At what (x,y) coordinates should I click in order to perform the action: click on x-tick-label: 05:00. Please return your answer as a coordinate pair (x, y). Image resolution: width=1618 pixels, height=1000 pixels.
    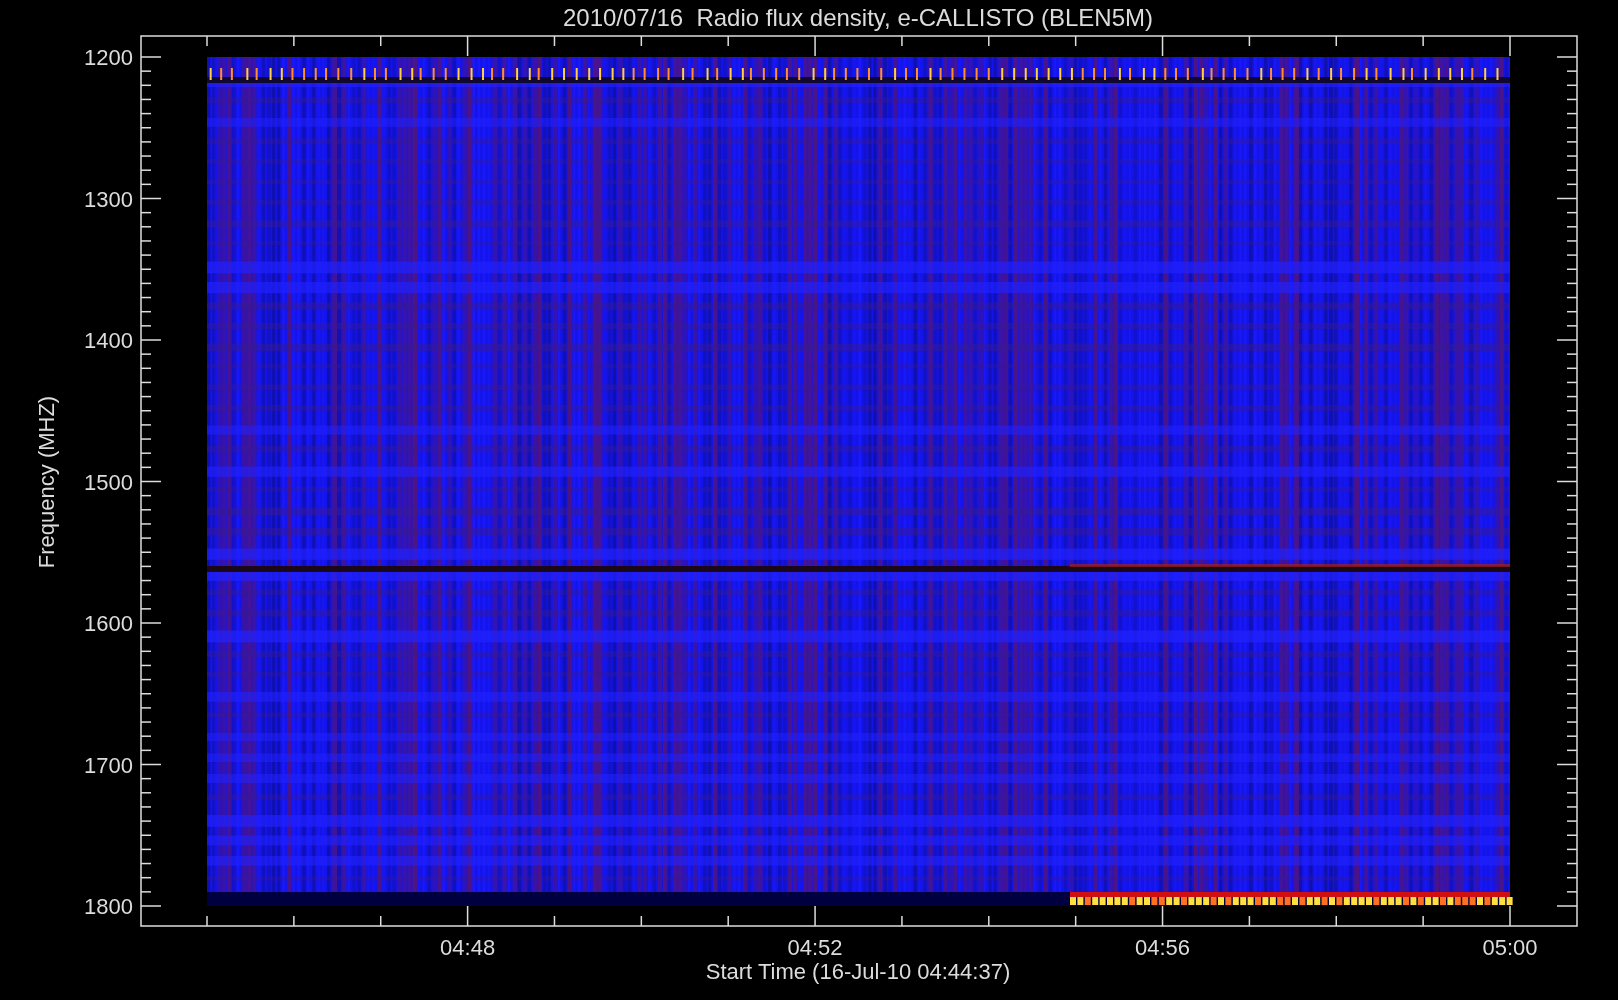
    Looking at the image, I should click on (1510, 947).